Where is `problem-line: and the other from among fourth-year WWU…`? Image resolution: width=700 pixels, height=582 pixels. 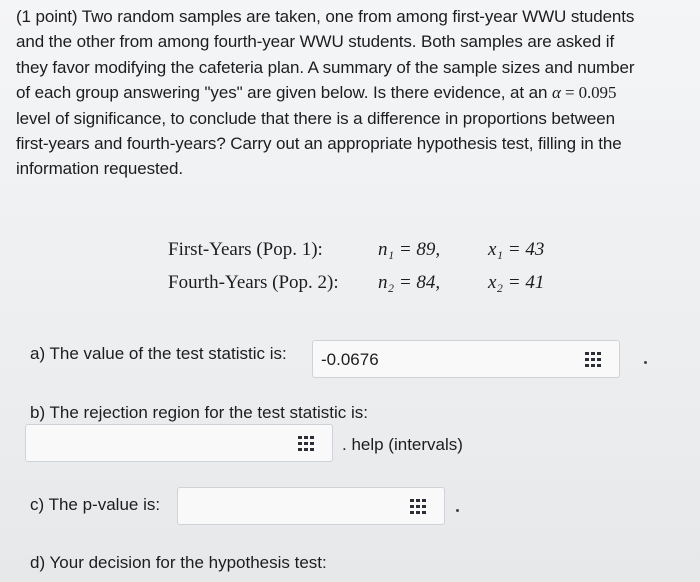
problem-line: and the other from among fourth-year WWU… is located at coordinates (315, 42).